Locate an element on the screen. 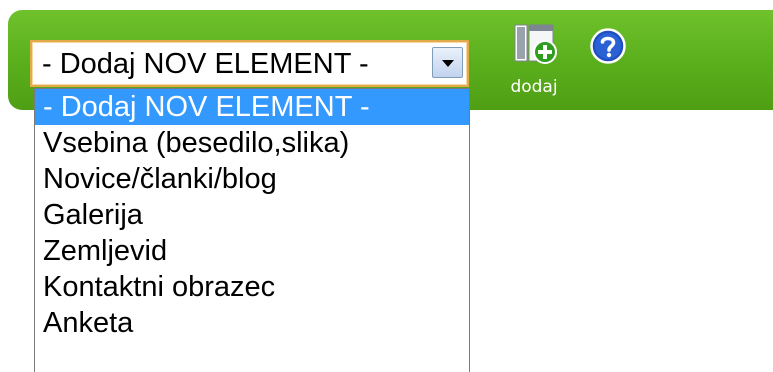  dropdown-option: Zemljevid is located at coordinates (252, 251).